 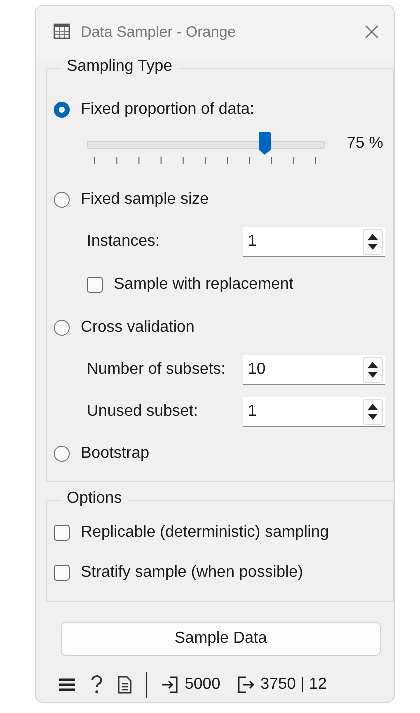 I want to click on output-icon, so click(x=245, y=685).